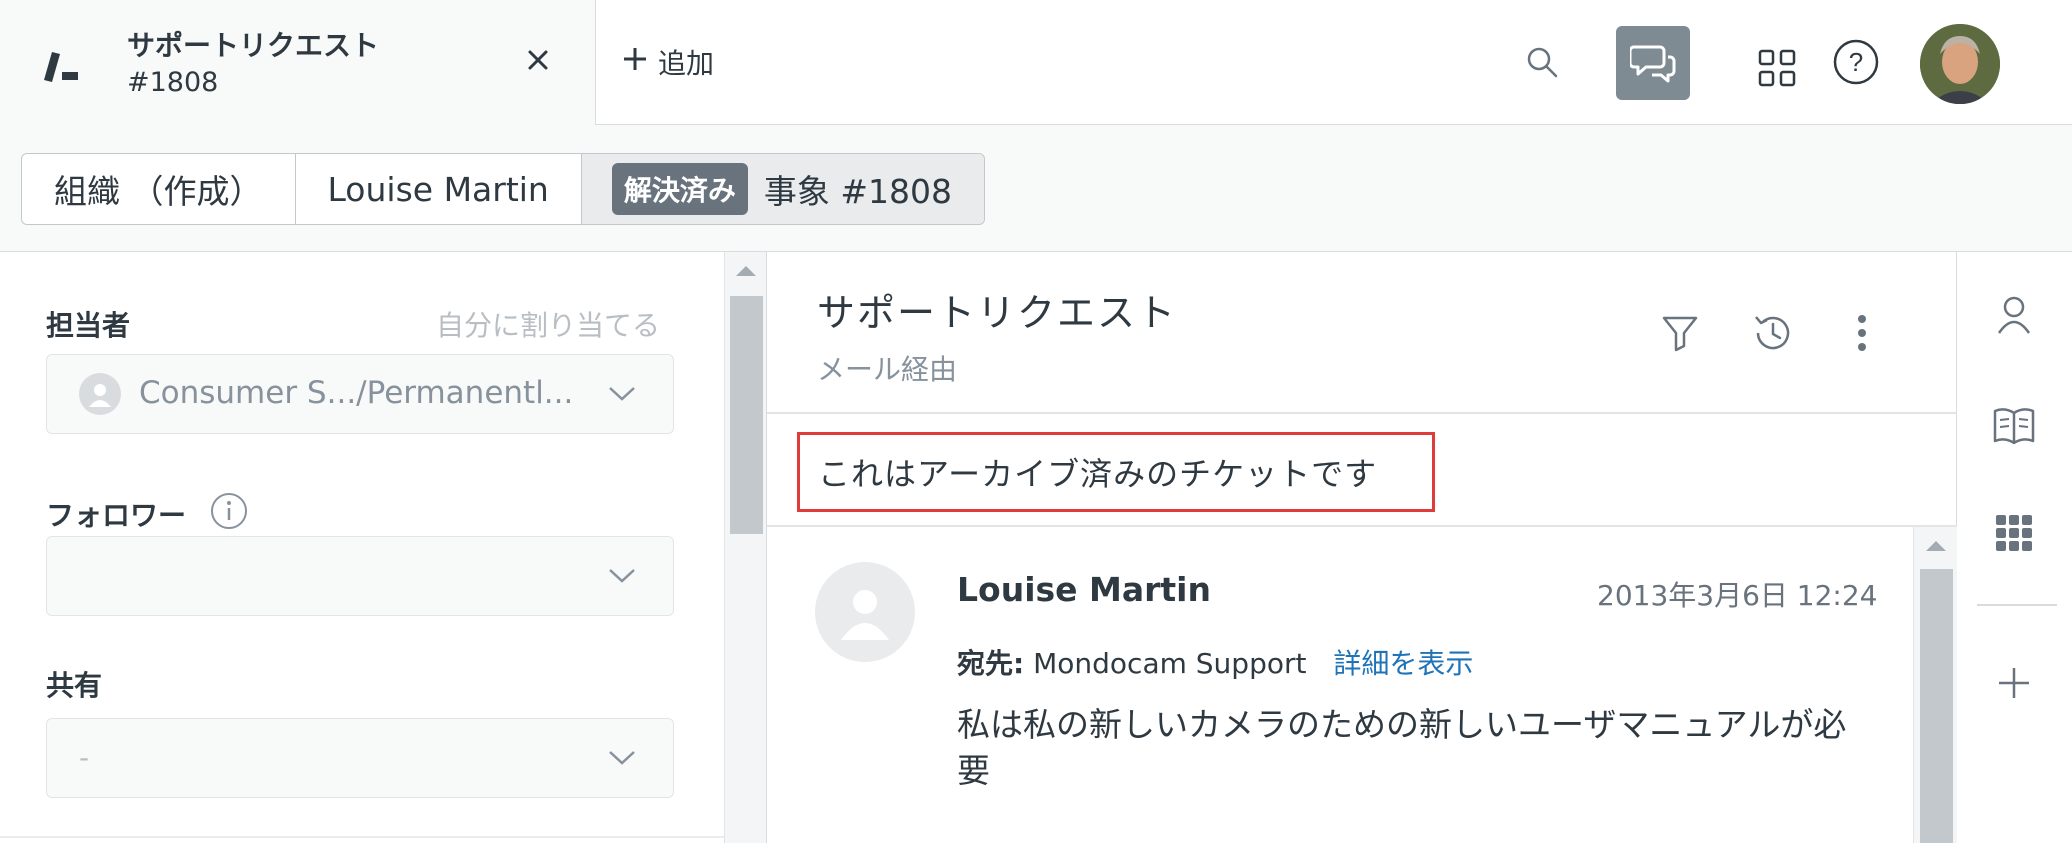 This screenshot has height=843, width=2072. I want to click on shared-value: -, so click(84, 757).